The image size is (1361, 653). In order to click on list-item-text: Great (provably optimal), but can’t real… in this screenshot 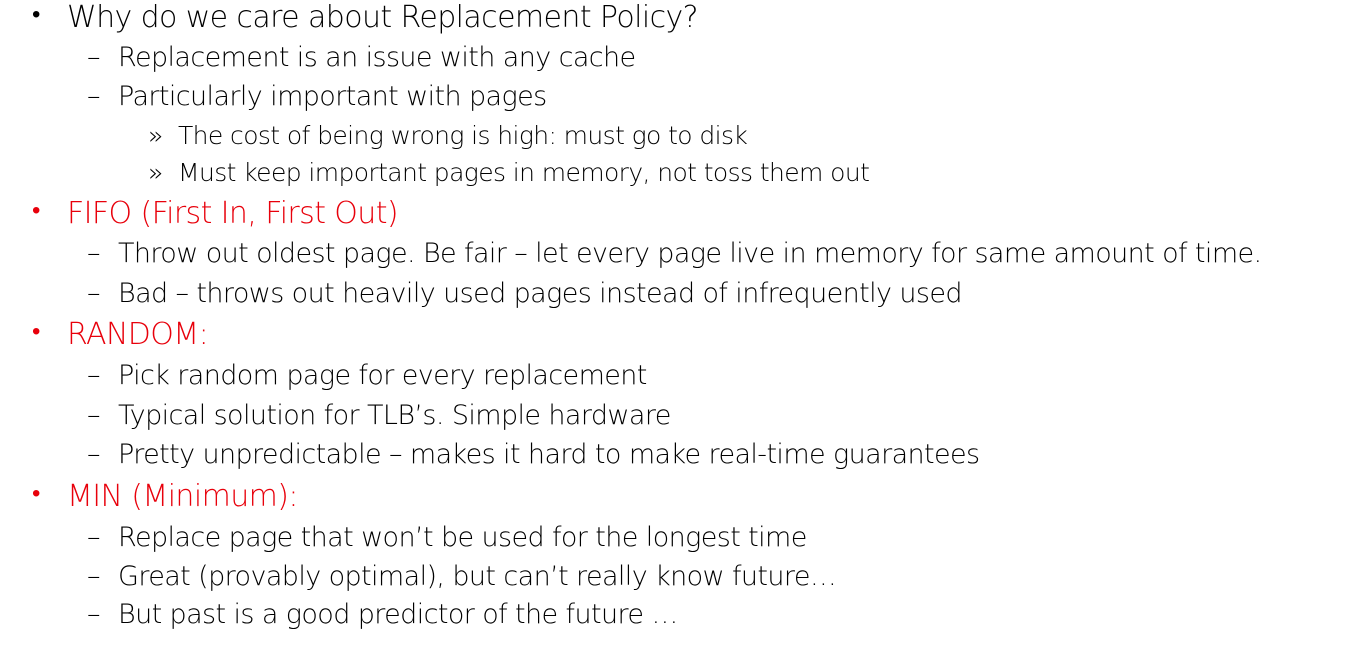, I will do `click(477, 576)`.